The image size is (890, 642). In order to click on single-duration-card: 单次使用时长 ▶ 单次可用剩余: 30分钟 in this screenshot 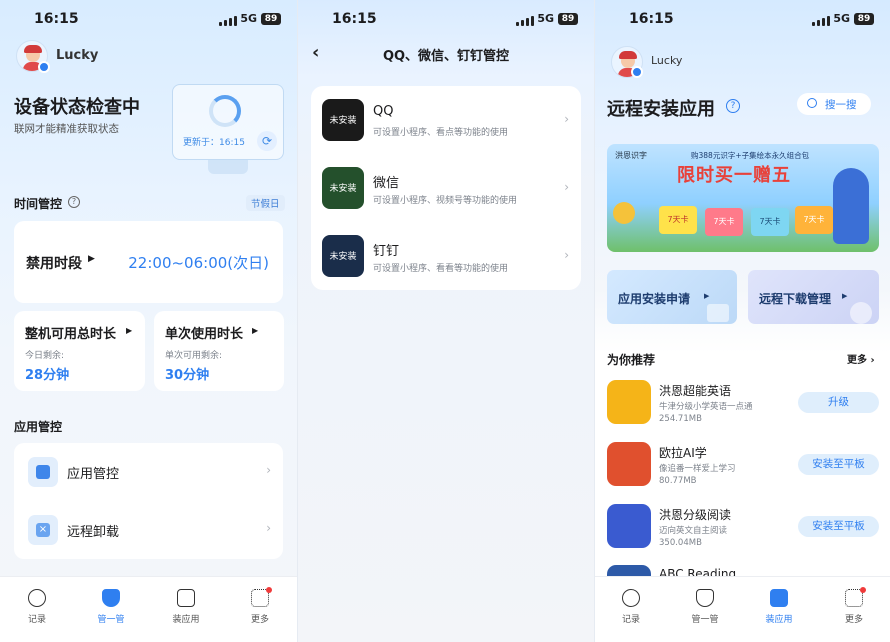, I will do `click(219, 351)`.